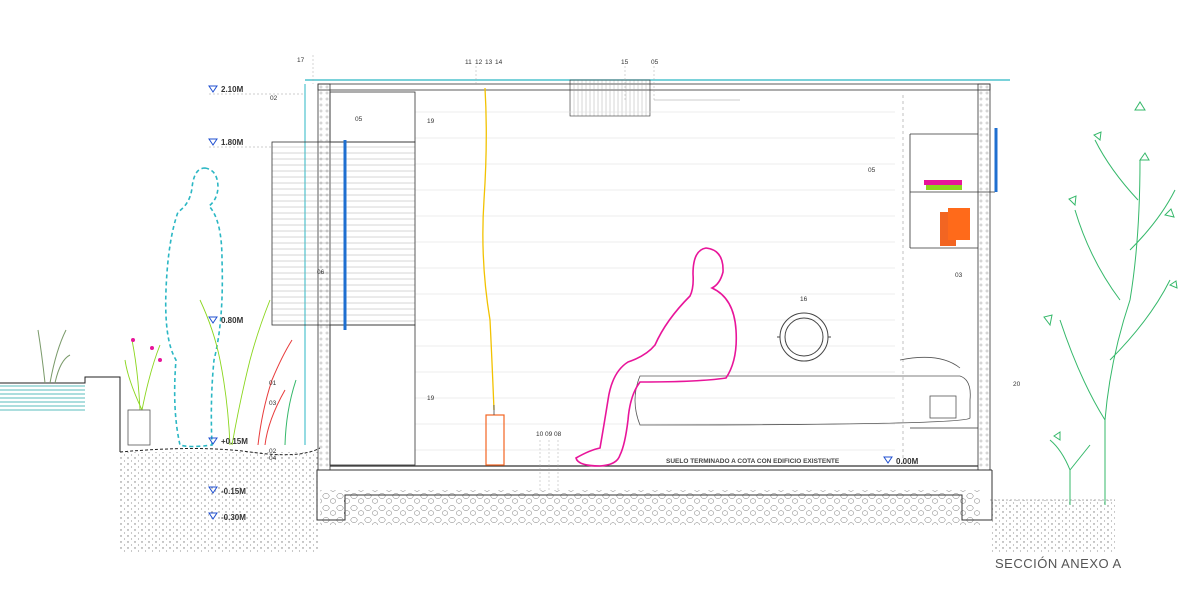 This screenshot has height=609, width=1200. What do you see at coordinates (232, 320) in the screenshot?
I see `svg-text: 0.80M` at bounding box center [232, 320].